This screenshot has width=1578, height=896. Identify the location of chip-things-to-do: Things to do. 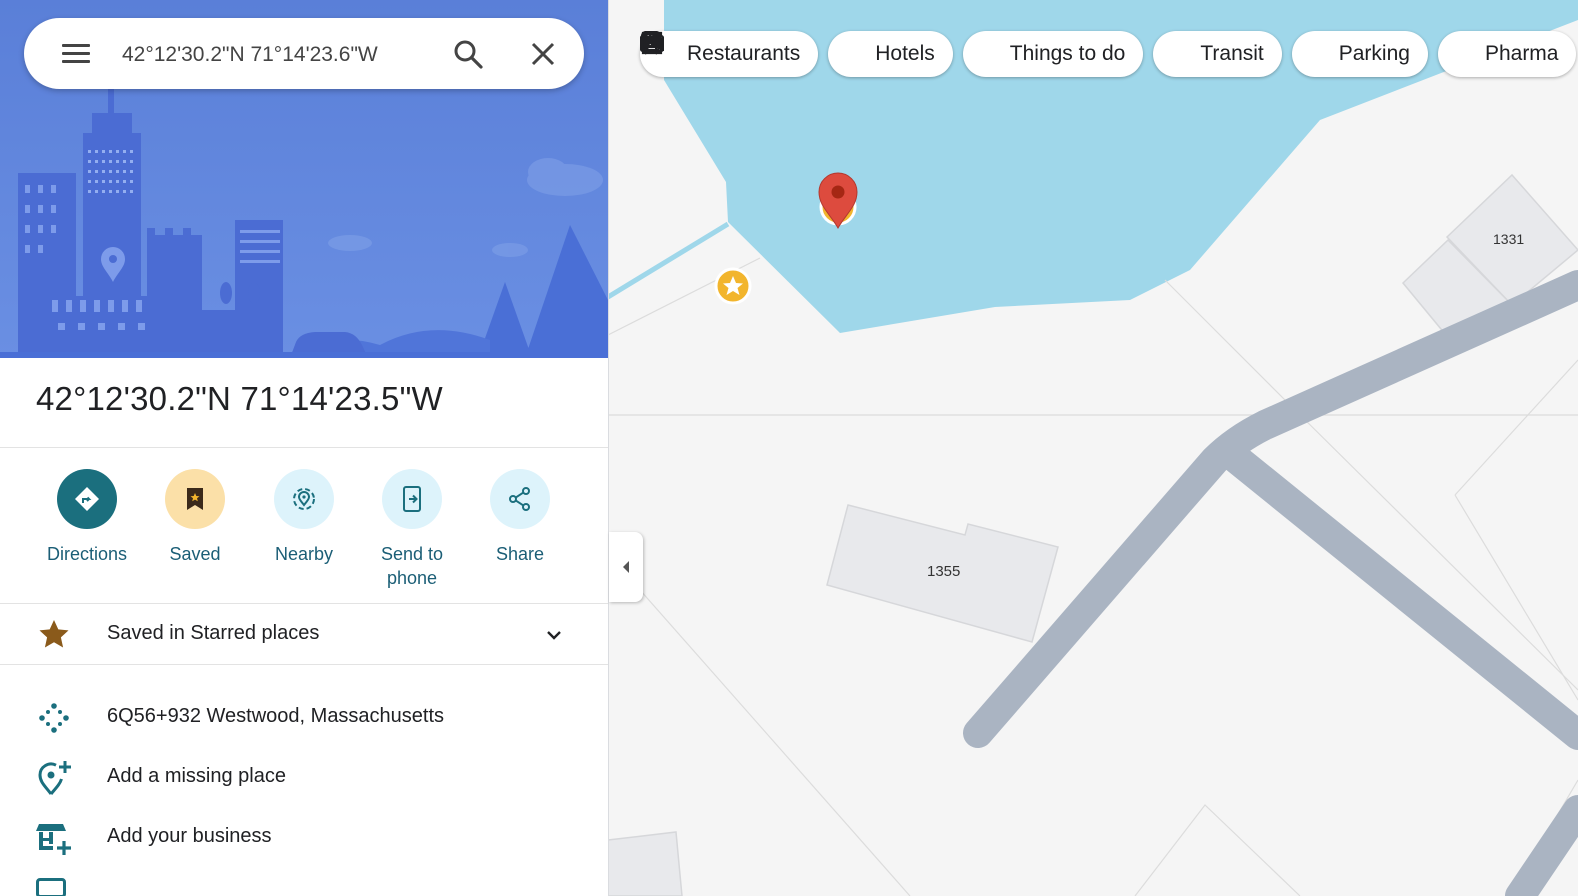
(892, 54).